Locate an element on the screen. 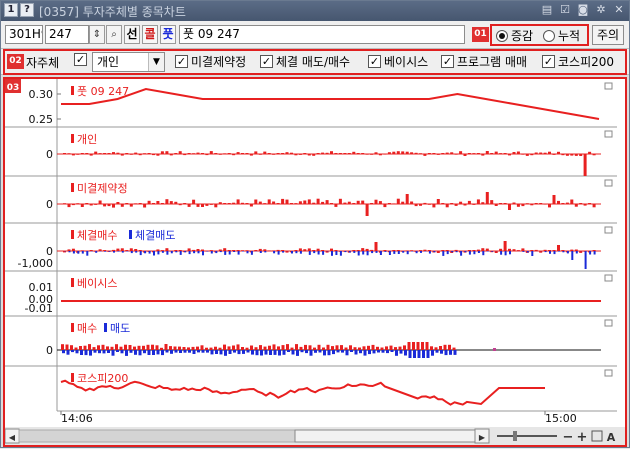  number-button: 1 is located at coordinates (11, 10).